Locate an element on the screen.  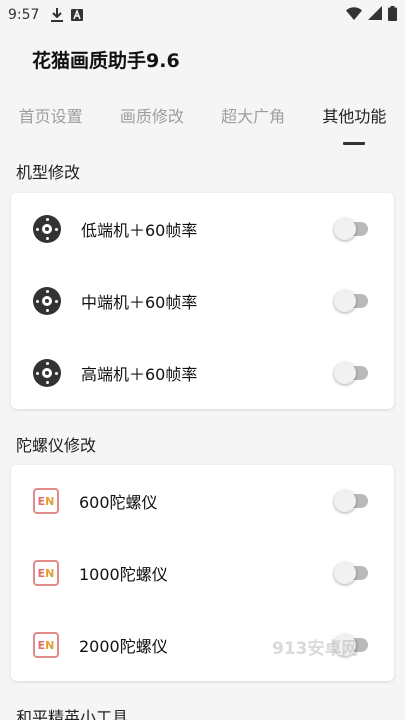
app-title: 花猫画质助手9.6 is located at coordinates (106, 61).